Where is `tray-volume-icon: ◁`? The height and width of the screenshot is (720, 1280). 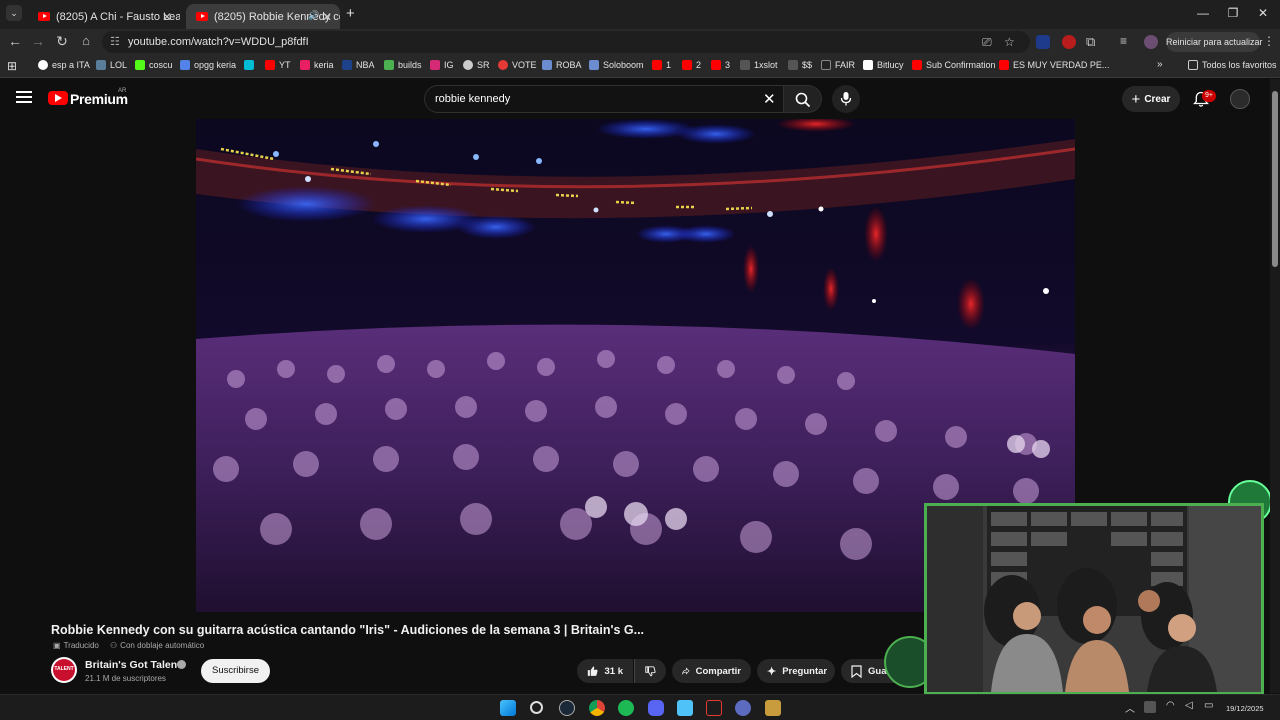 tray-volume-icon: ◁ is located at coordinates (1189, 705).